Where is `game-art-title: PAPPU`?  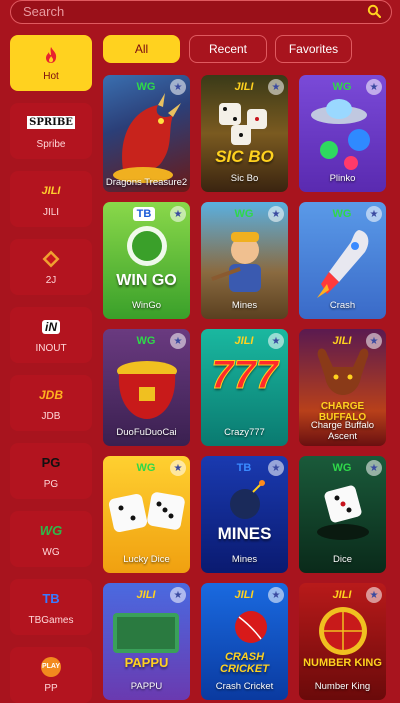
game-art-title: PAPPU is located at coordinates (146, 662).